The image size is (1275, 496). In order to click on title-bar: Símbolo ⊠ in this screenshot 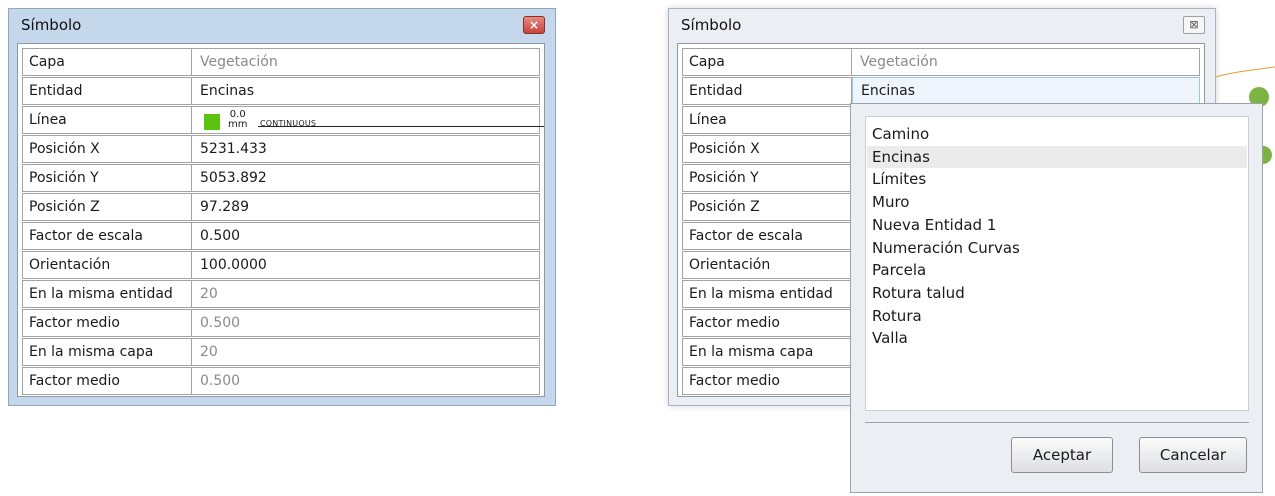, I will do `click(942, 25)`.